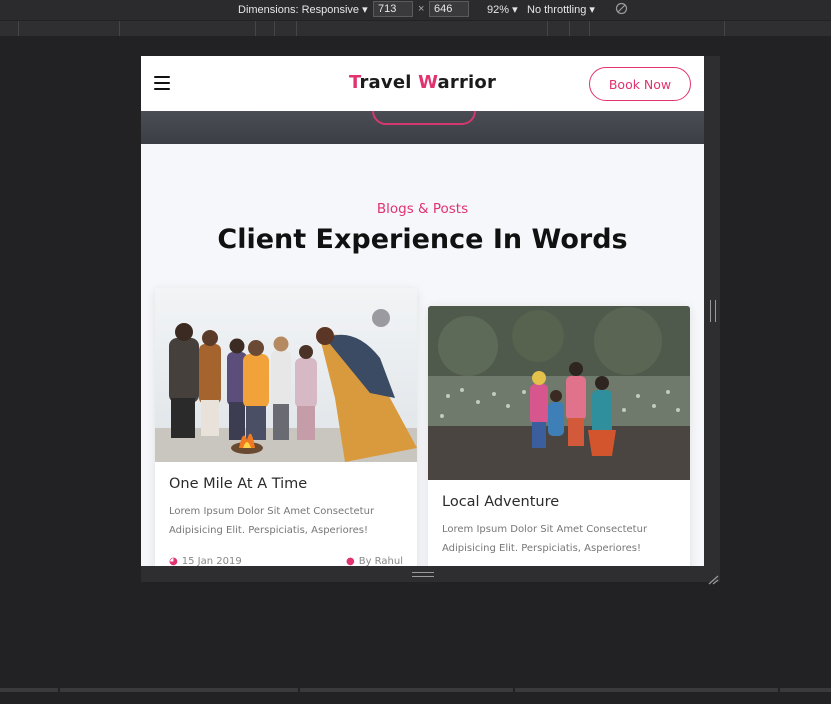  What do you see at coordinates (173, 561) in the screenshot?
I see `clock-icon: ◕` at bounding box center [173, 561].